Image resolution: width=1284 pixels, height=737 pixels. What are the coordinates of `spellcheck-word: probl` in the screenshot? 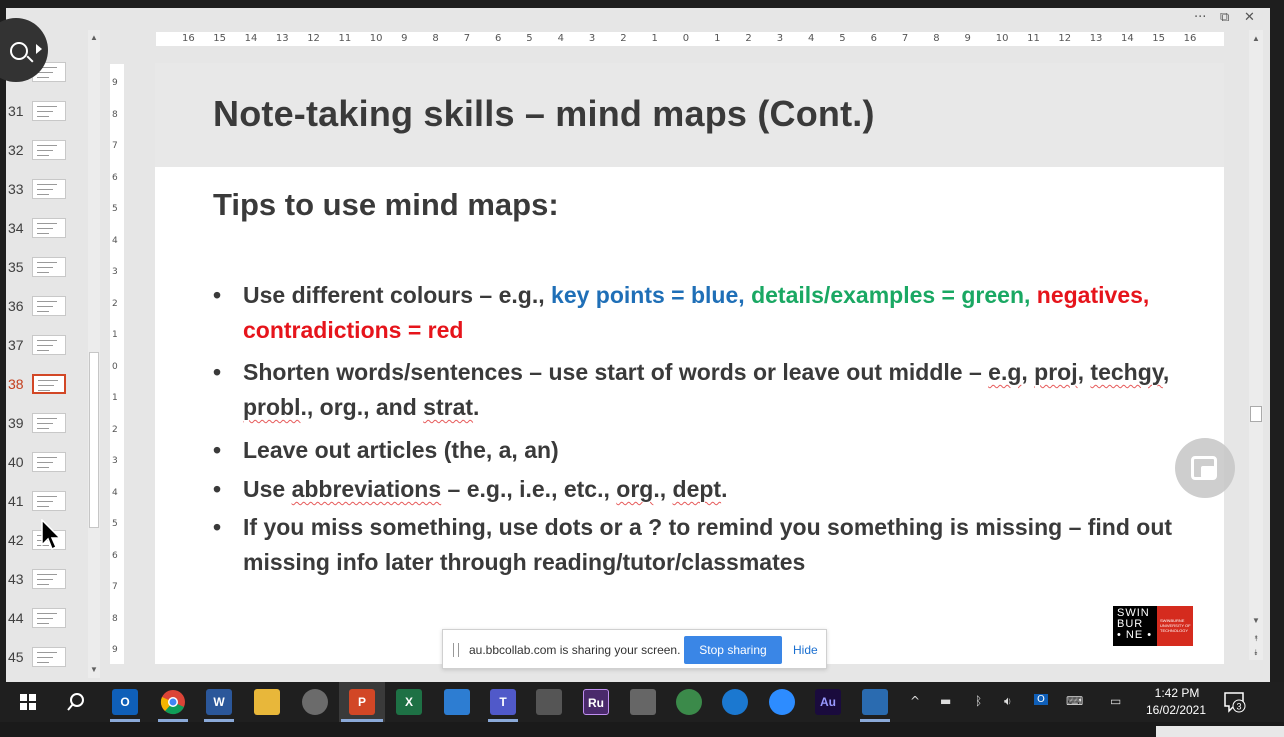 It's located at (272, 407).